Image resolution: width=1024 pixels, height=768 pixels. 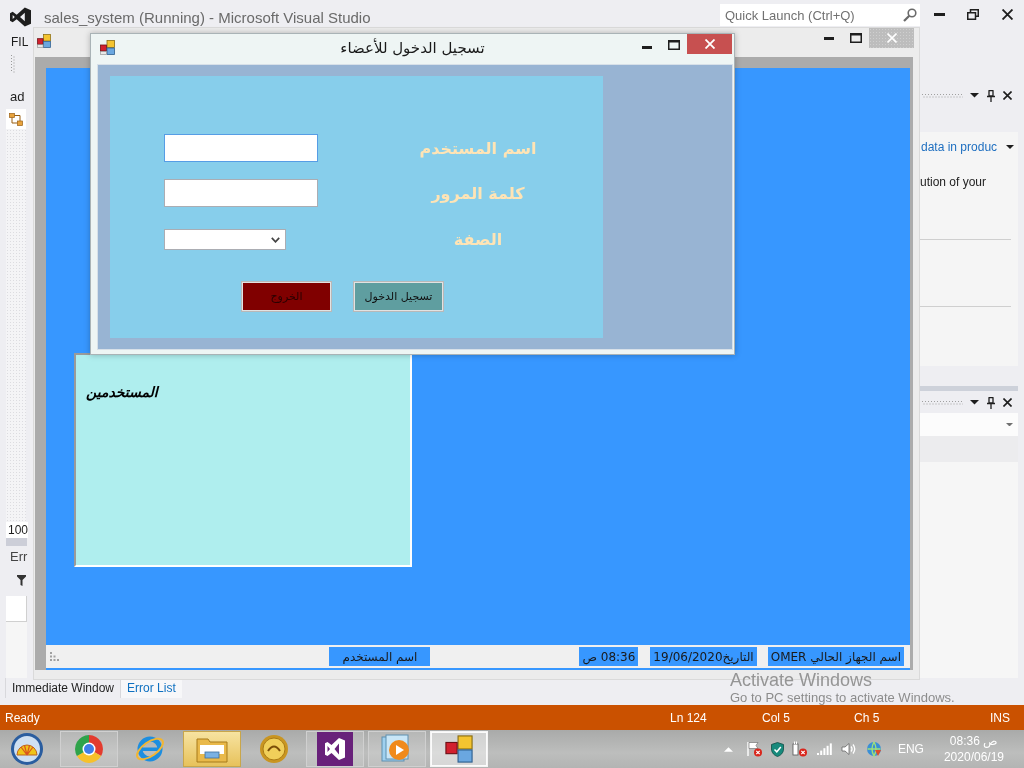 What do you see at coordinates (13, 64) in the screenshot?
I see `grip-icon` at bounding box center [13, 64].